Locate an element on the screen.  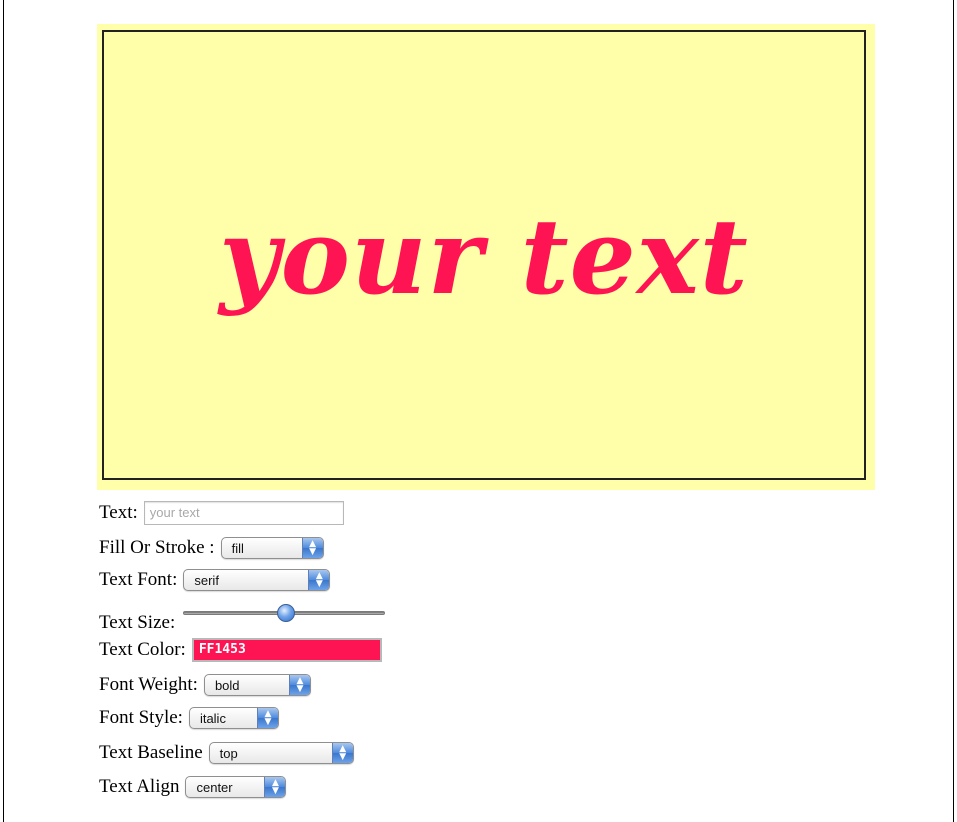
text-align-select: center ▲ ▼ is located at coordinates (236, 787).